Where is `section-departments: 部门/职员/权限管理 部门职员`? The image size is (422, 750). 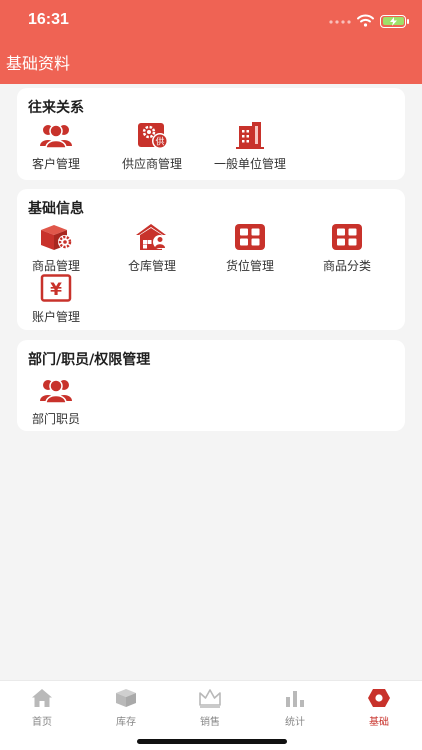 section-departments: 部门/职员/权限管理 部门职员 is located at coordinates (211, 385).